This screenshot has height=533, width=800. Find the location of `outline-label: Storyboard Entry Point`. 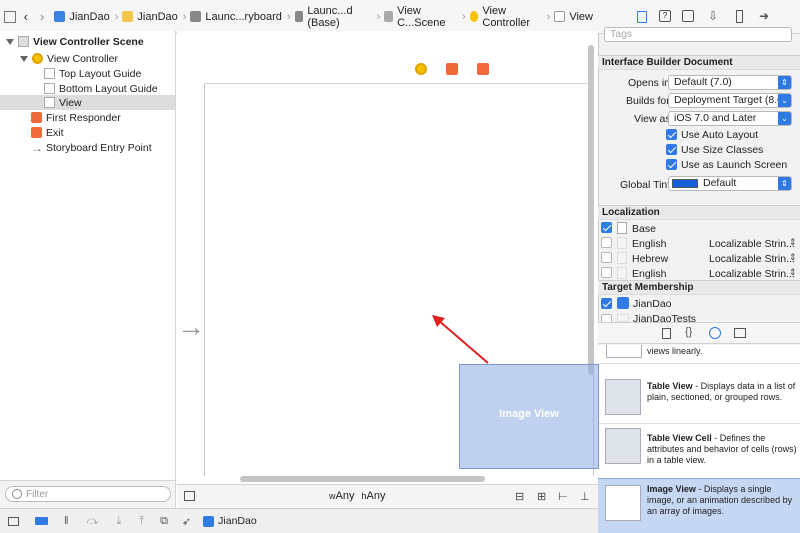

outline-label: Storyboard Entry Point is located at coordinates (99, 147).